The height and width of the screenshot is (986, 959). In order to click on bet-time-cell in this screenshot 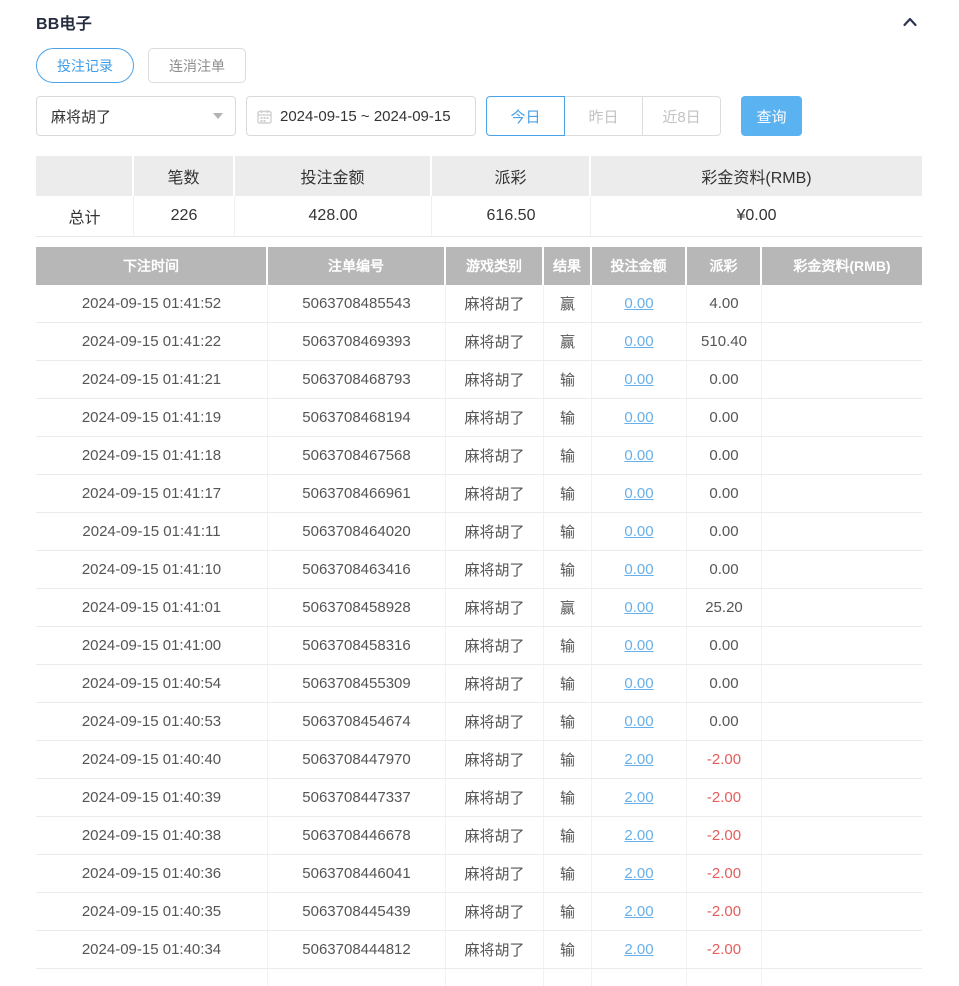, I will do `click(152, 977)`.